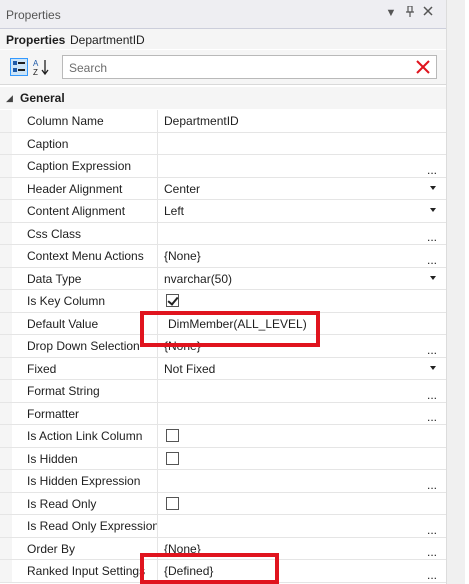 This screenshot has width=469, height=584. I want to click on property-name: Format String, so click(85, 391).